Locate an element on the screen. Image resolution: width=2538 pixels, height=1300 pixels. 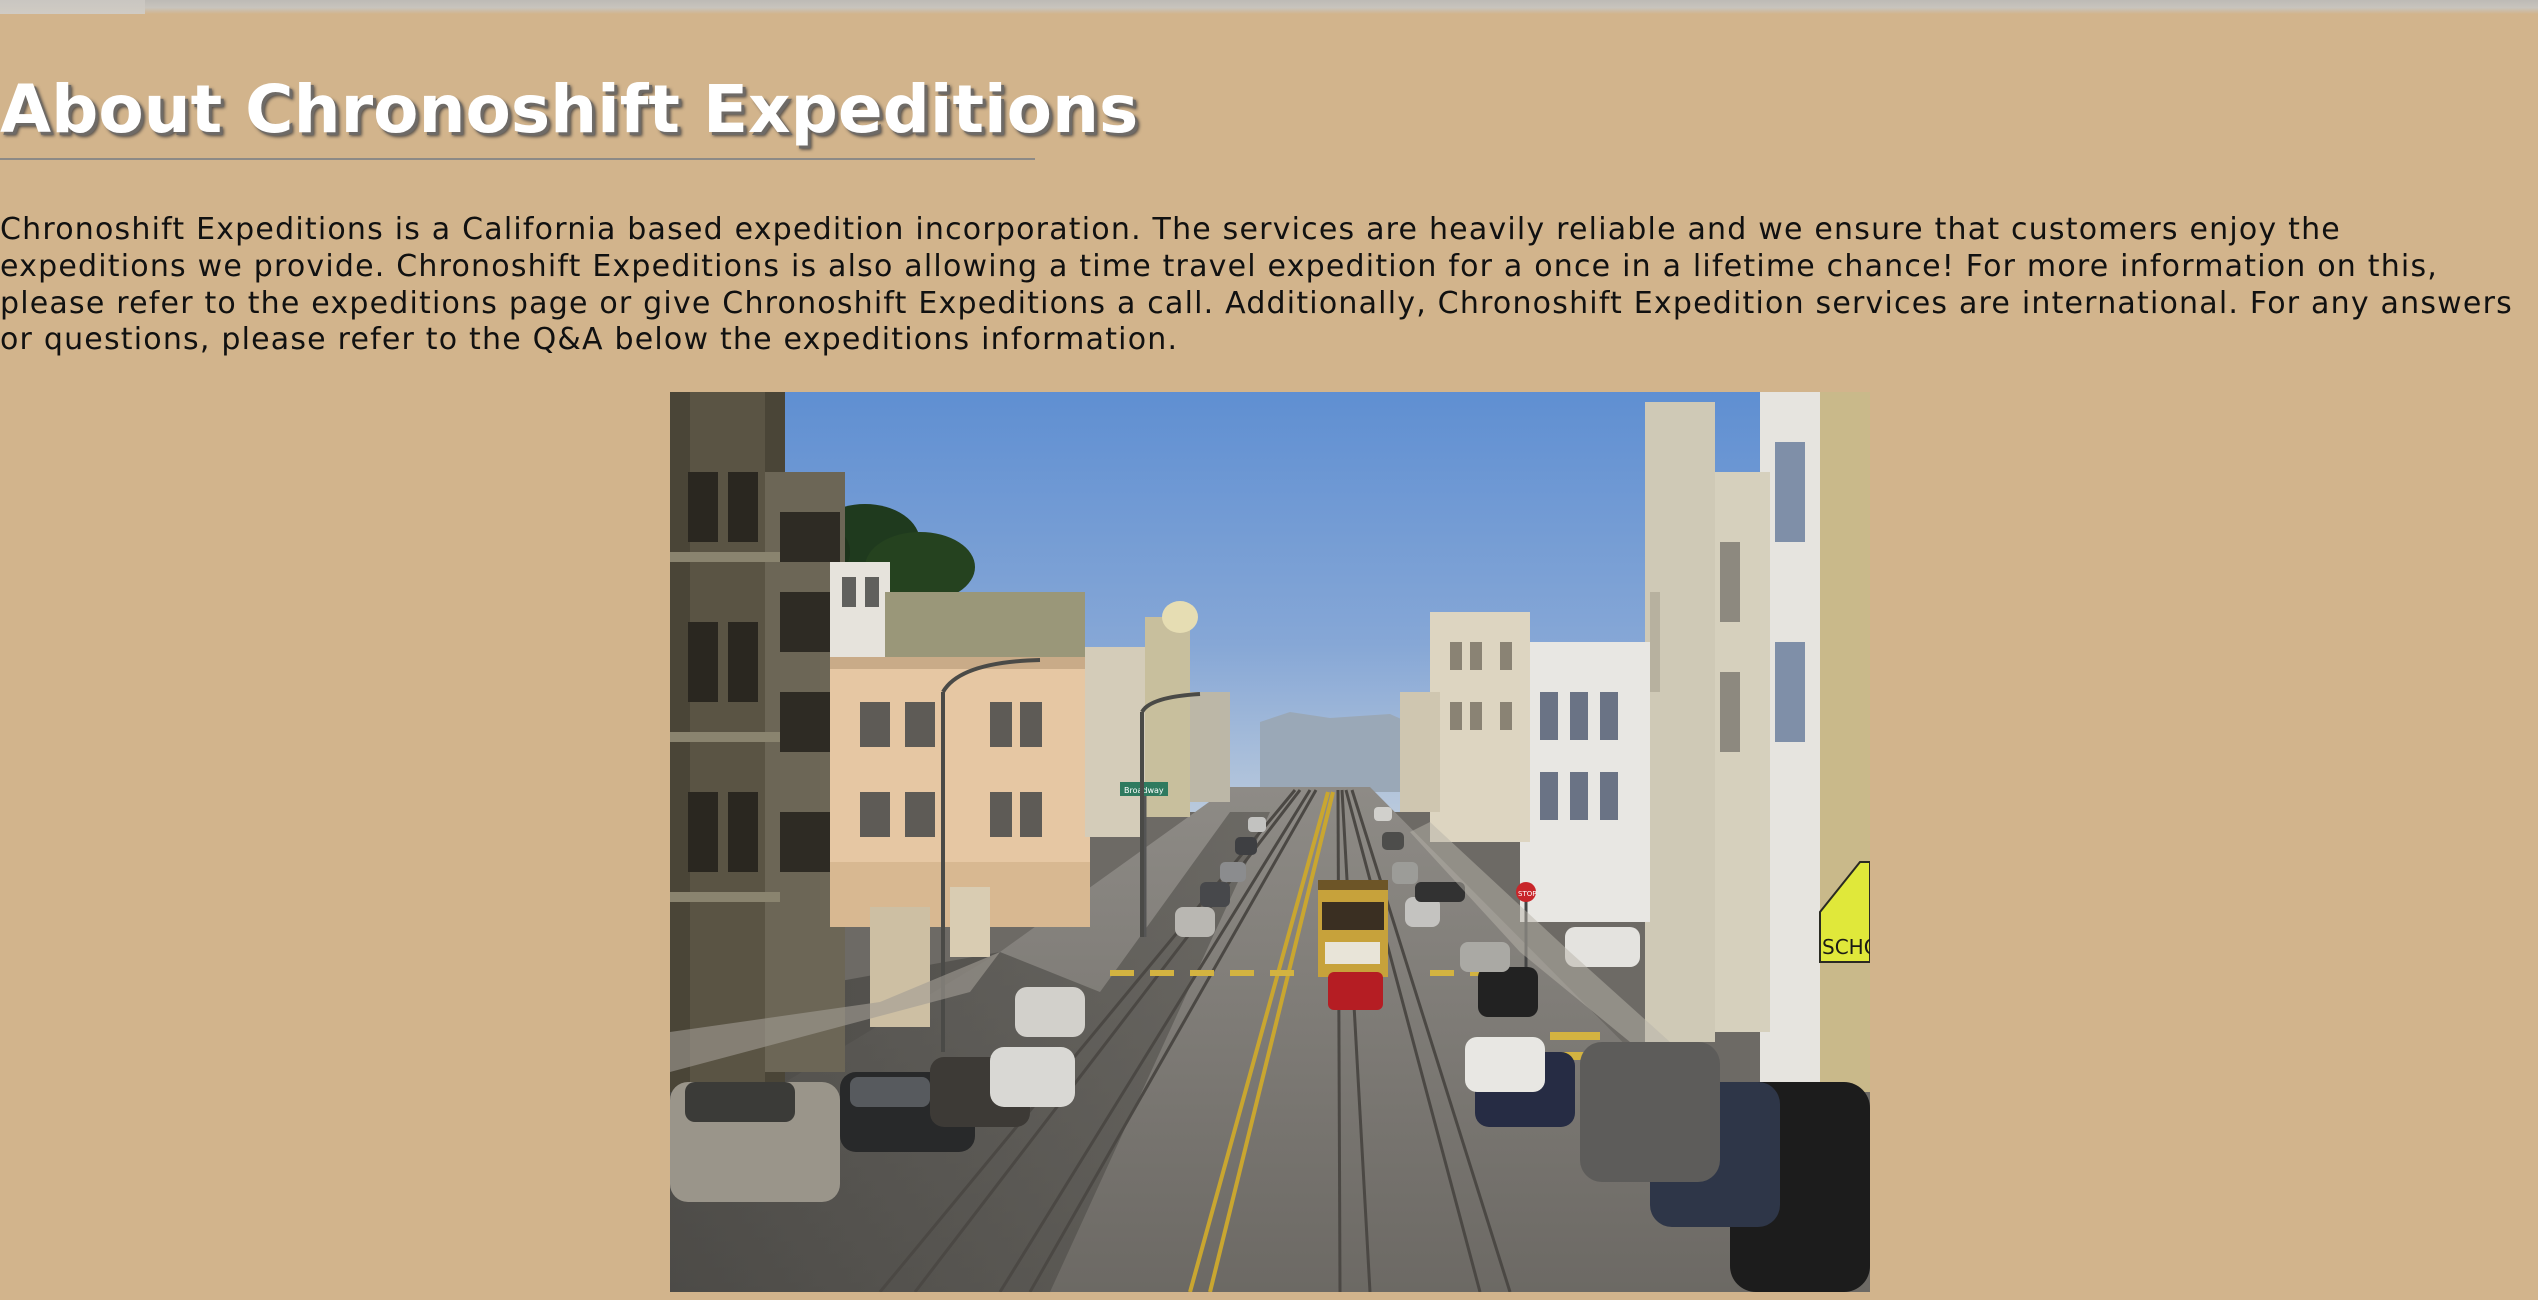
page-title: About Chronoshift Expeditions is located at coordinates (569, 114).